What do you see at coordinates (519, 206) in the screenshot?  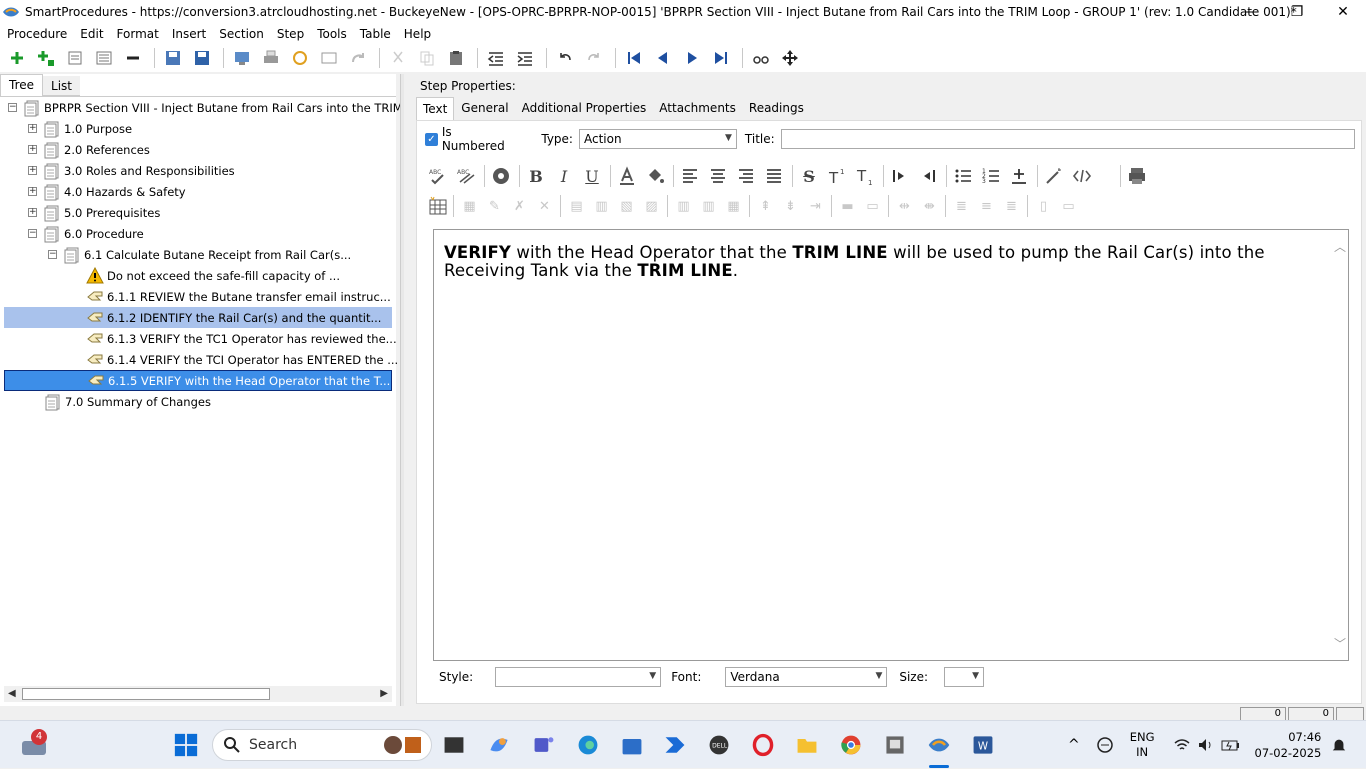 I see `delete-cell-button: ✗` at bounding box center [519, 206].